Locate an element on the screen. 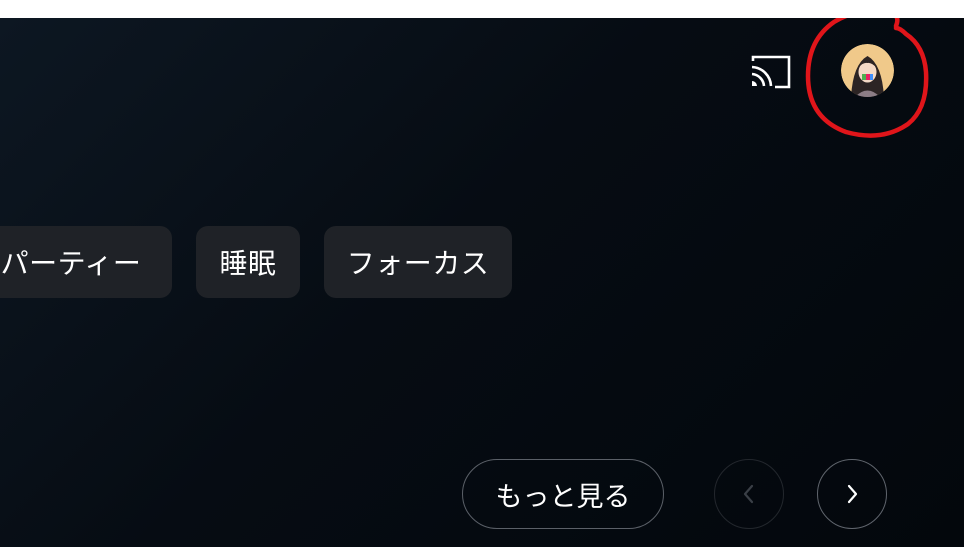 This screenshot has height=547, width=964. chip-focus-label: フォーカス is located at coordinates (418, 263).